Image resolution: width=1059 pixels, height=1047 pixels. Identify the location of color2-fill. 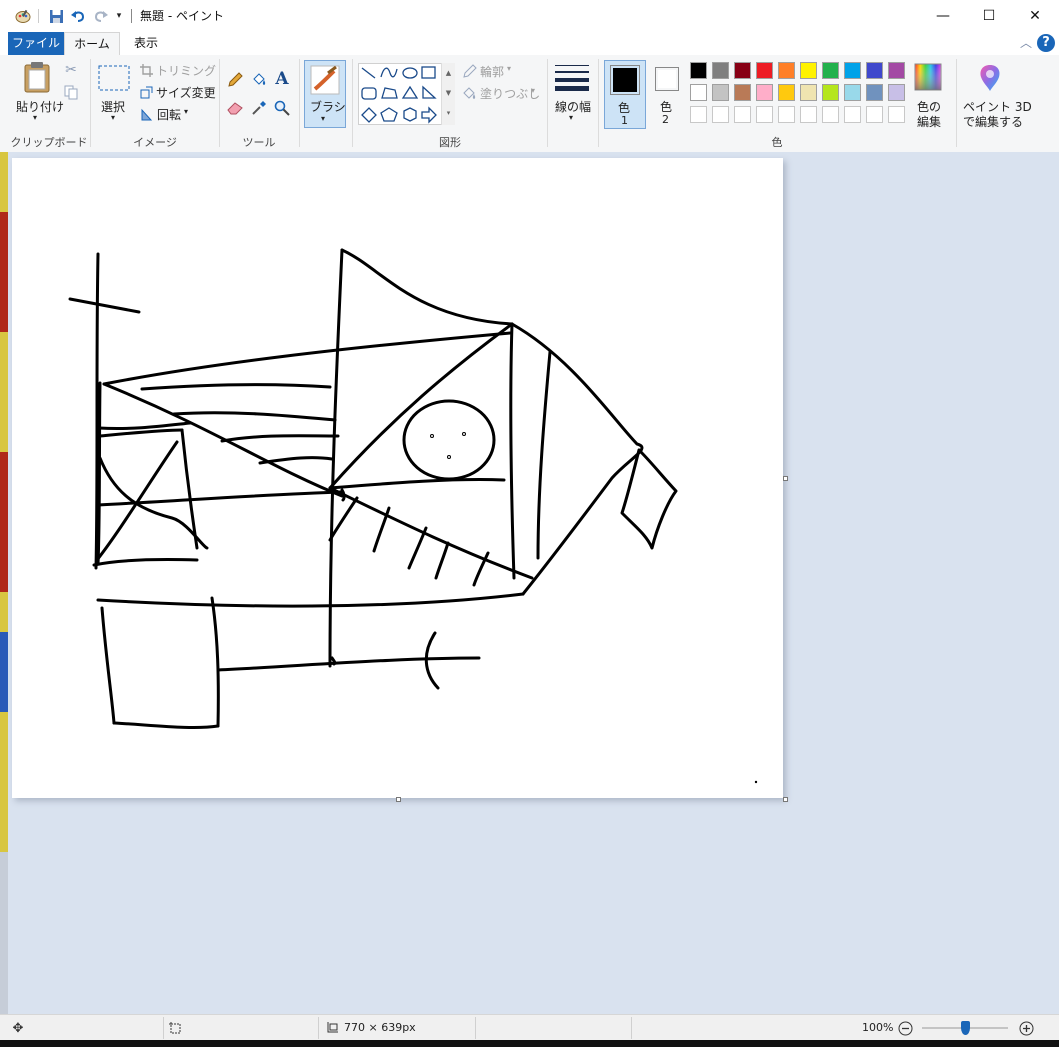
(667, 79).